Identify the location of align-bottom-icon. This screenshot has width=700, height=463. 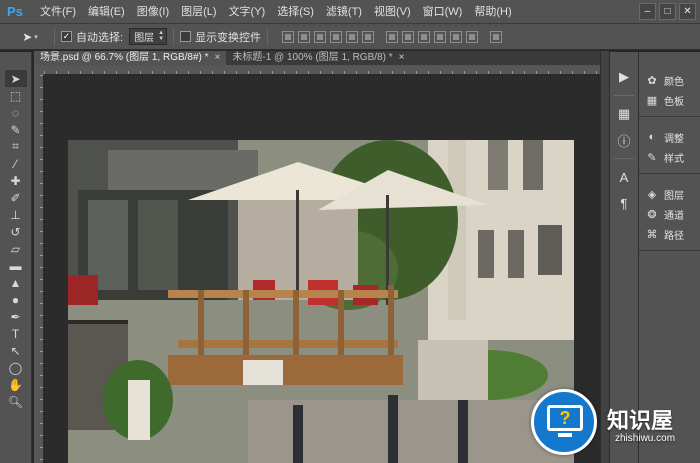
(320, 36).